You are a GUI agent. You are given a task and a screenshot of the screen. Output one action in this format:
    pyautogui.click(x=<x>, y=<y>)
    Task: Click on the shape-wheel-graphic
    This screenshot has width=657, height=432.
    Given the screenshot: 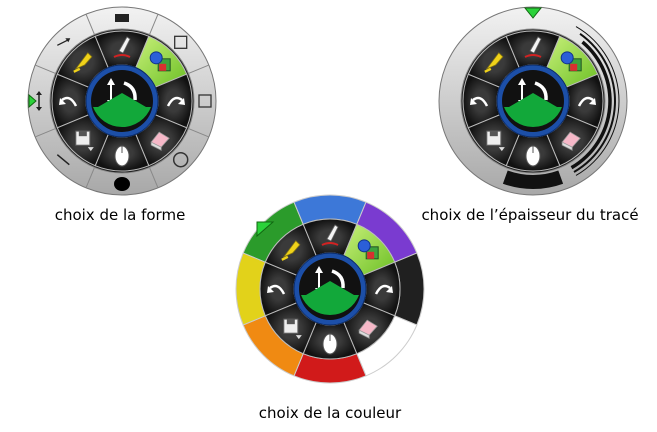 What is the action you would take?
    pyautogui.click(x=122, y=101)
    